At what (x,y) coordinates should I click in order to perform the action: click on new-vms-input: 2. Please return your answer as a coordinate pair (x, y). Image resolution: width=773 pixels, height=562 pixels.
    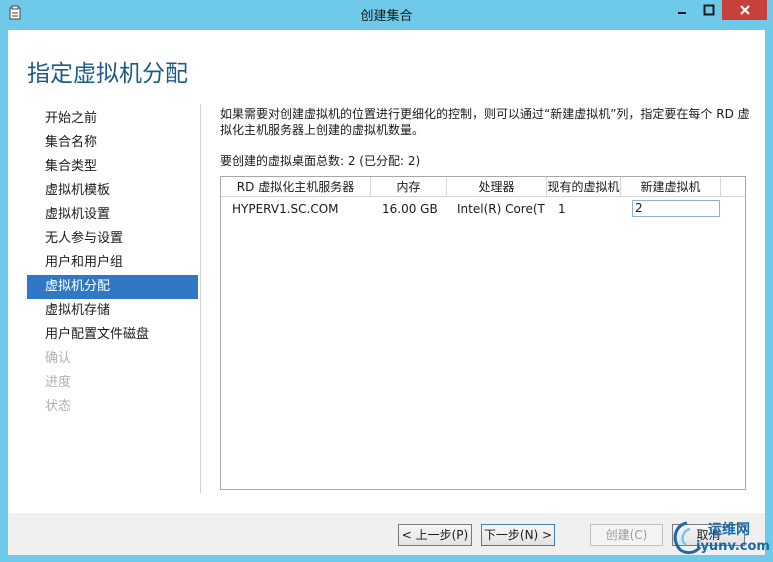
    Looking at the image, I should click on (676, 208).